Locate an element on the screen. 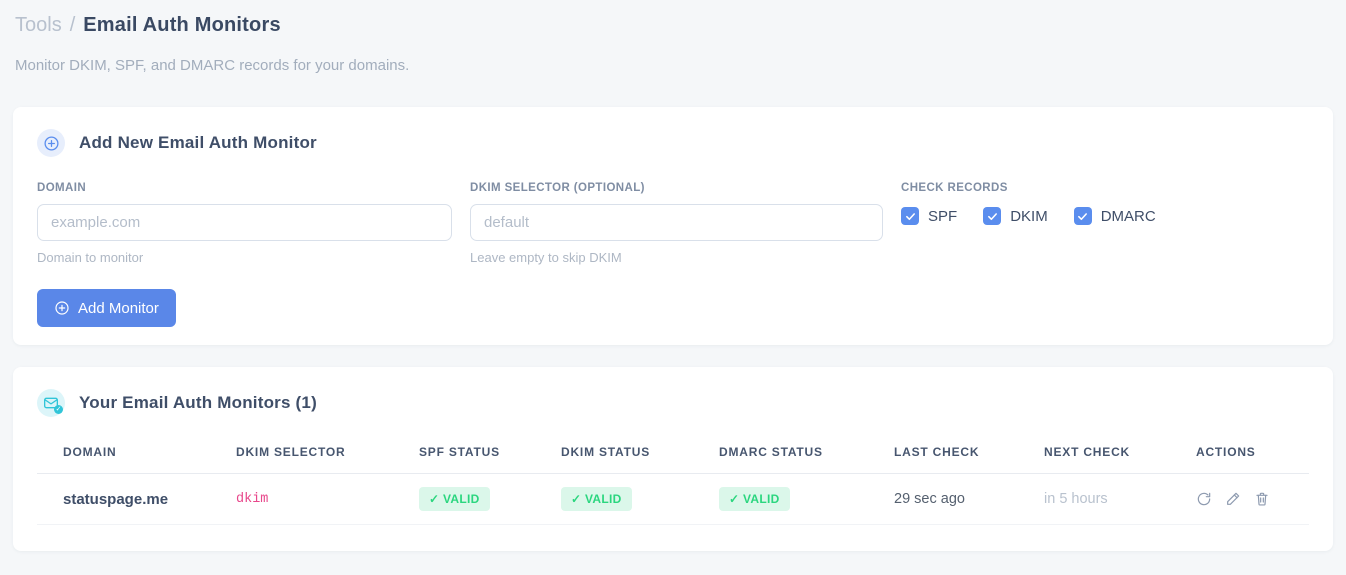 Image resolution: width=1346 pixels, height=575 pixels. dkim-checkbox is located at coordinates (992, 216).